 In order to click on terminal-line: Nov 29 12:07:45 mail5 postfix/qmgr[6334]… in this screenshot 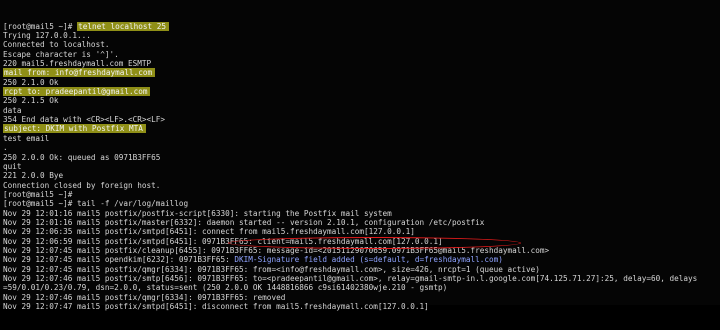, I will do `click(361, 269)`.